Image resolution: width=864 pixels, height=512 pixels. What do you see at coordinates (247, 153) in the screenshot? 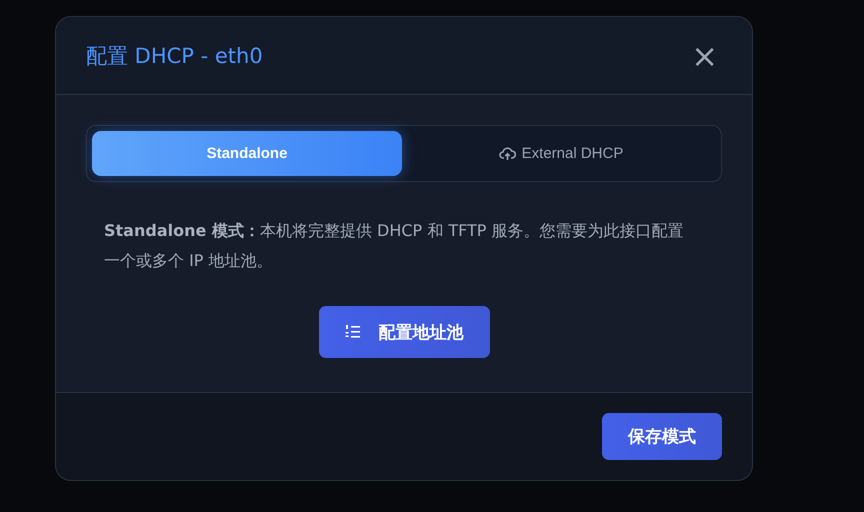
I see `mode-tab: Standalone` at bounding box center [247, 153].